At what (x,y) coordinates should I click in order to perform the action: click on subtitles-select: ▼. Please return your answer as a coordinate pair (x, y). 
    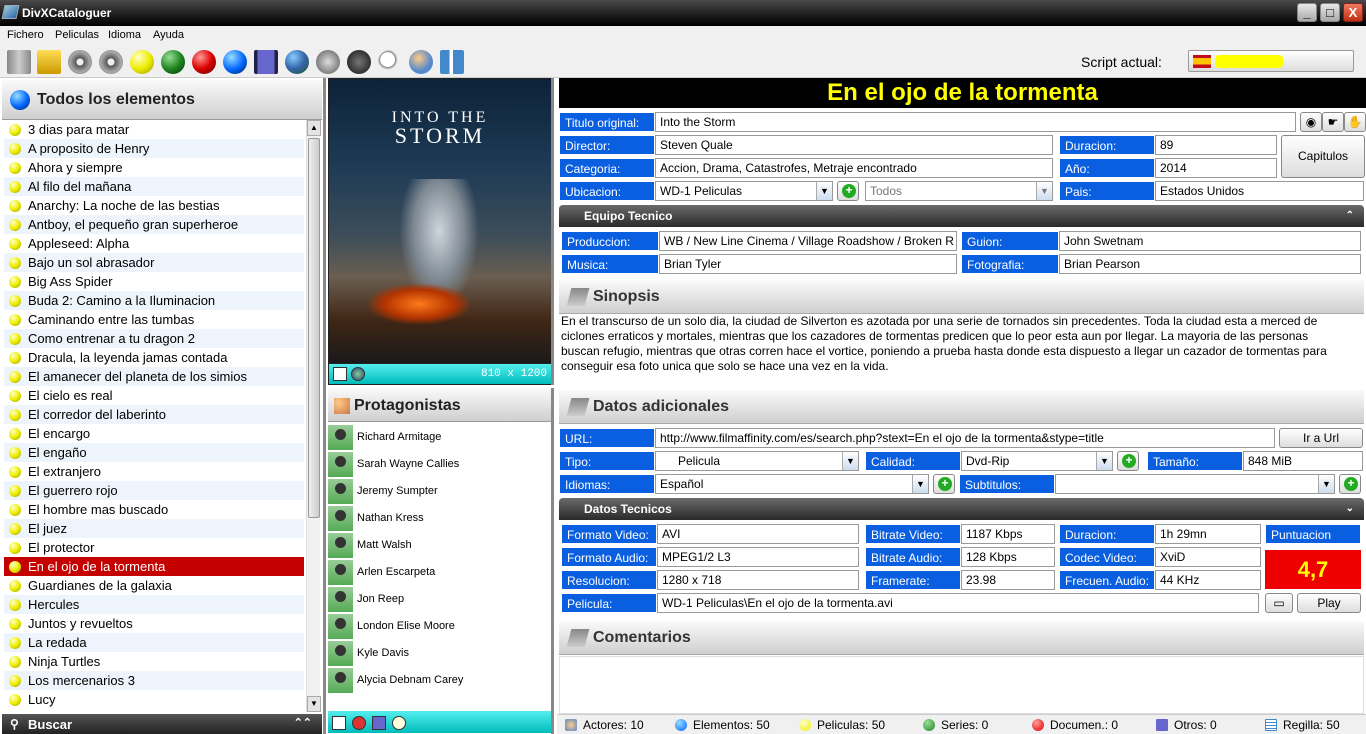
    Looking at the image, I should click on (1195, 484).